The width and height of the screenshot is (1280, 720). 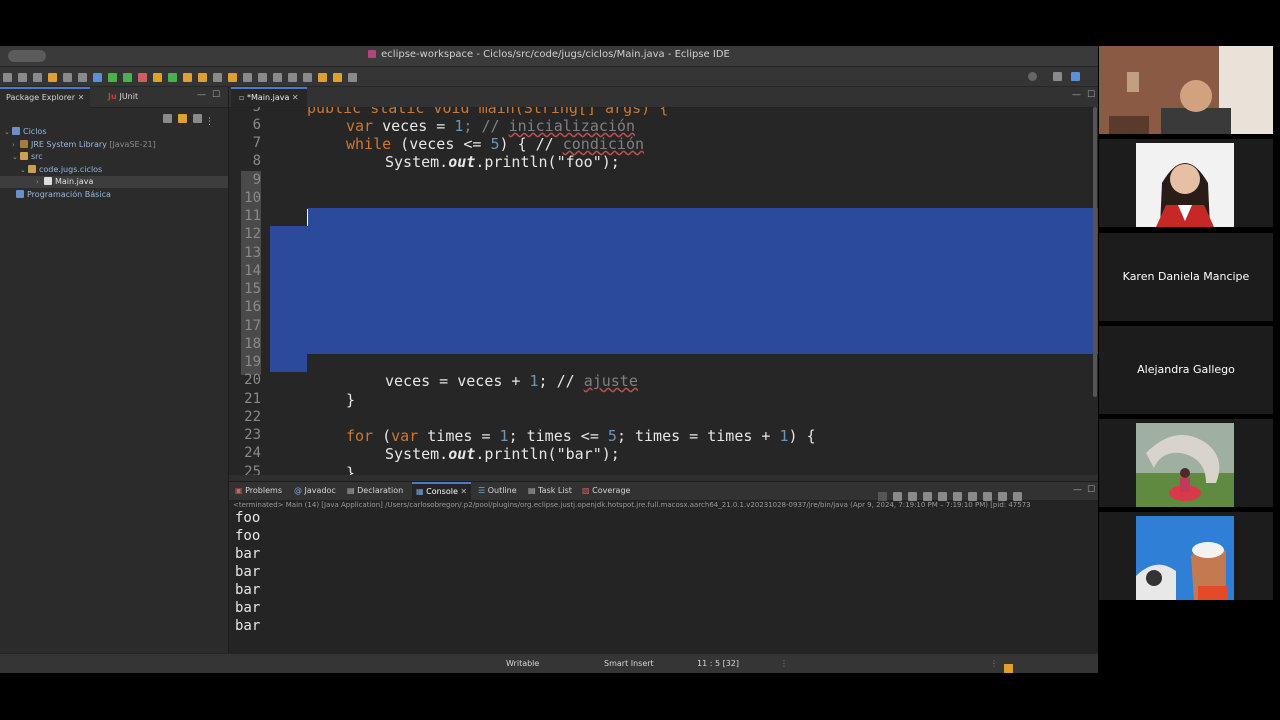 What do you see at coordinates (1095, 252) in the screenshot?
I see `editor-scrollbar` at bounding box center [1095, 252].